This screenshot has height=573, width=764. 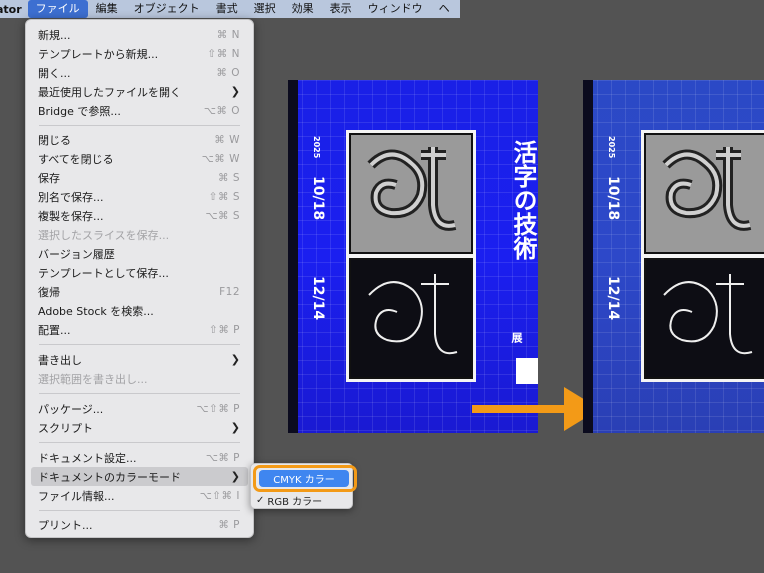 What do you see at coordinates (139, 329) in the screenshot?
I see `menu-item-place: 配置... ⇧⌘ P` at bounding box center [139, 329].